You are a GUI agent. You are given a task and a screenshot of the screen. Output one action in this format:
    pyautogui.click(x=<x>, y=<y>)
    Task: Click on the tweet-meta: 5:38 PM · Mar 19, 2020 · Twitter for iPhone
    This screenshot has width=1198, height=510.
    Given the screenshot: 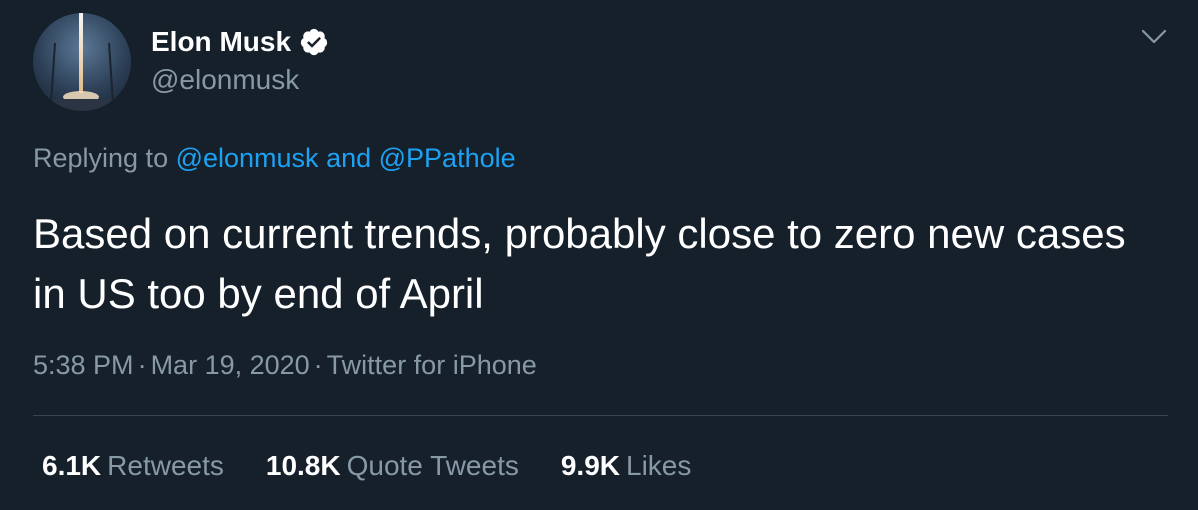 What is the action you would take?
    pyautogui.click(x=285, y=365)
    